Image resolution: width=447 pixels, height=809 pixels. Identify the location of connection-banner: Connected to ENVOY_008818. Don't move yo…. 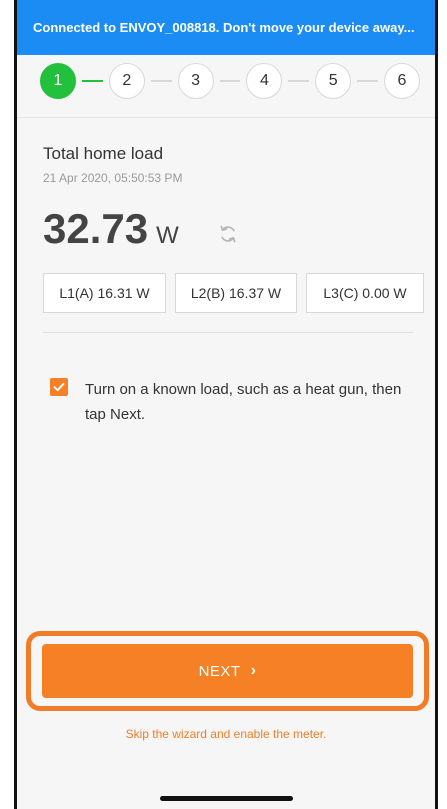
(226, 27).